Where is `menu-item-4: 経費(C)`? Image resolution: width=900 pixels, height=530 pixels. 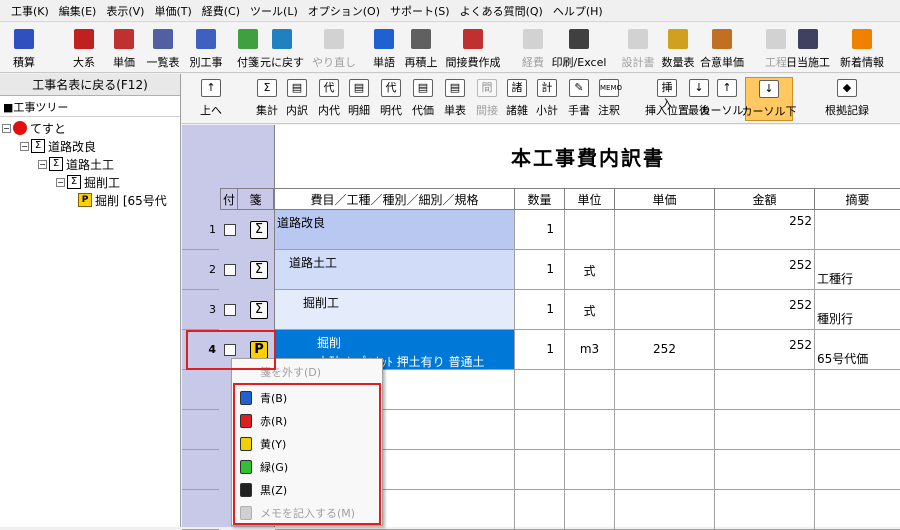
menu-item-4: 経費(C) is located at coordinates (221, 11).